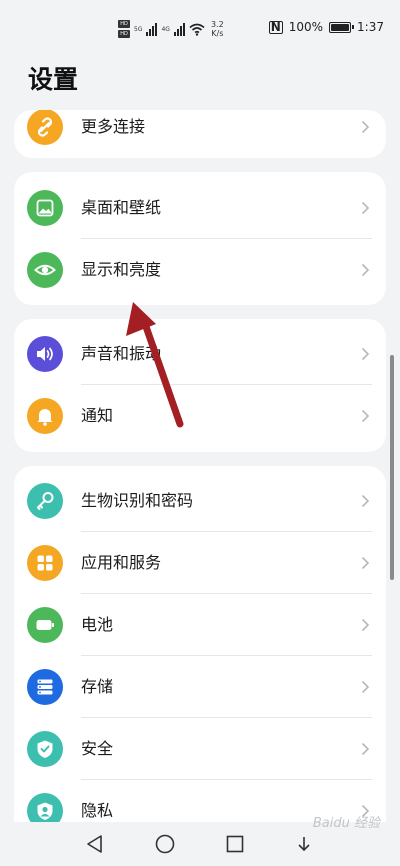 The width and height of the screenshot is (400, 866). I want to click on settings-group-display: 桌面和壁纸 显示和亮度, so click(200, 238).